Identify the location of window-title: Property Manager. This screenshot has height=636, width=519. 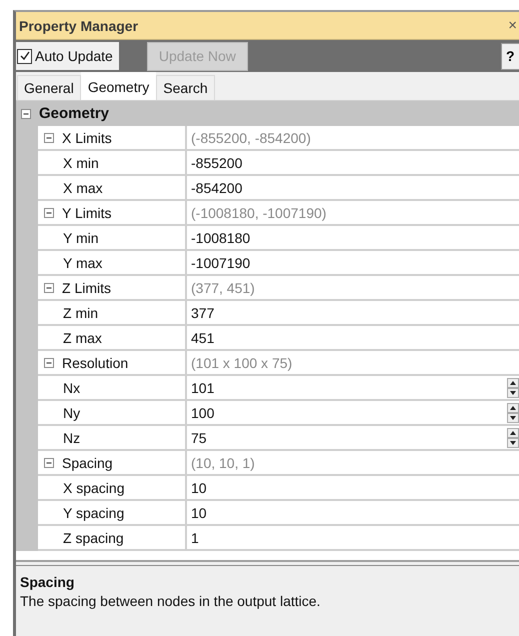
(78, 26).